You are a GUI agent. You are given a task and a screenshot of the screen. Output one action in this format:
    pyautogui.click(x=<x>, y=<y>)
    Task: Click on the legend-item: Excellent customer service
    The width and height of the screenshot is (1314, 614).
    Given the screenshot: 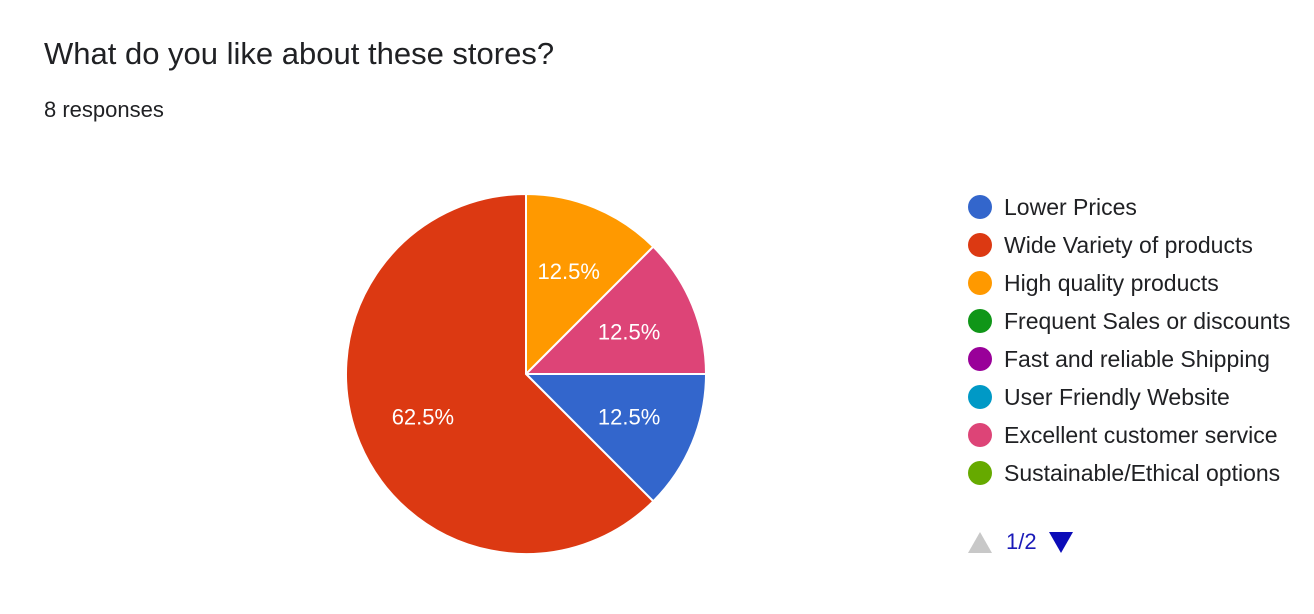 What is the action you would take?
    pyautogui.click(x=1140, y=435)
    